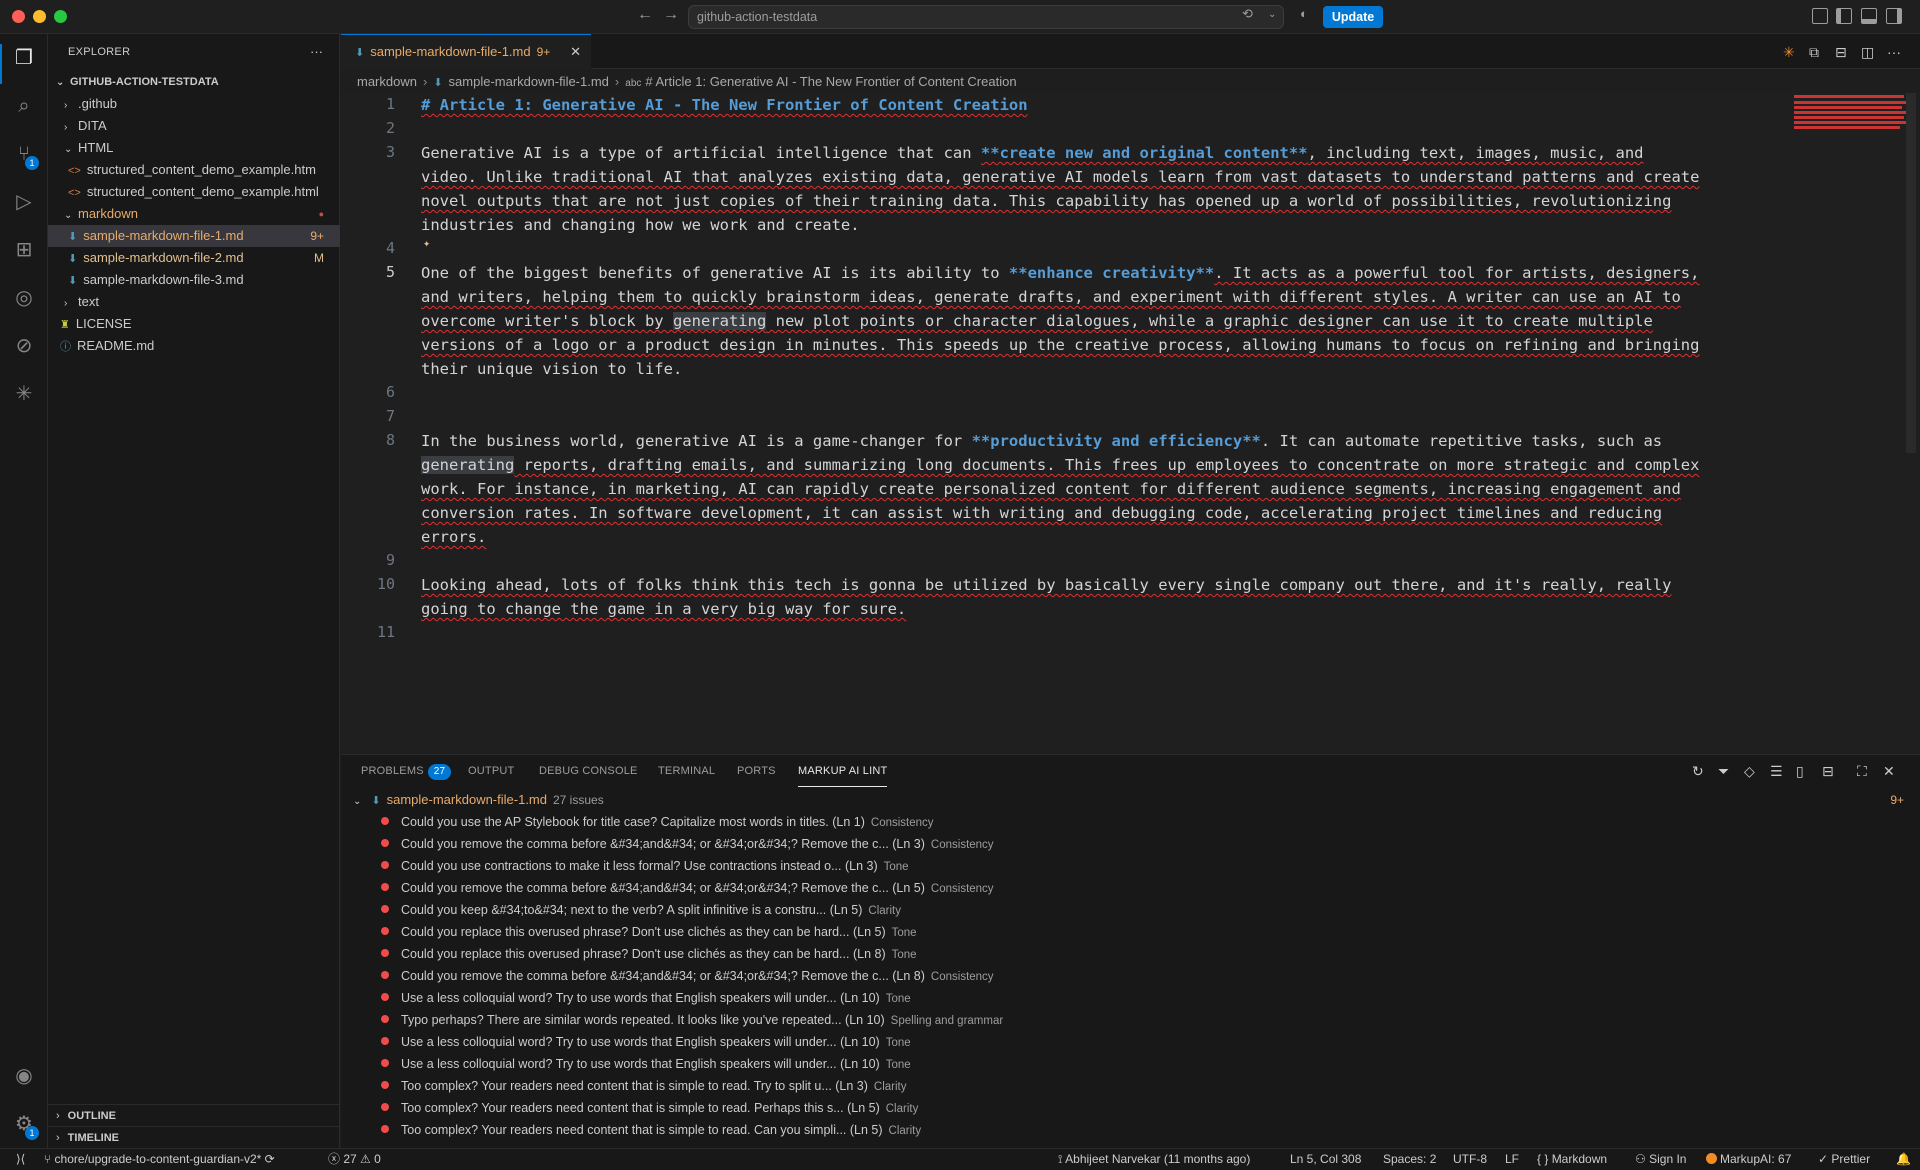 The image size is (1920, 1170). What do you see at coordinates (116, 345) in the screenshot?
I see `tree-item-label: README.md` at bounding box center [116, 345].